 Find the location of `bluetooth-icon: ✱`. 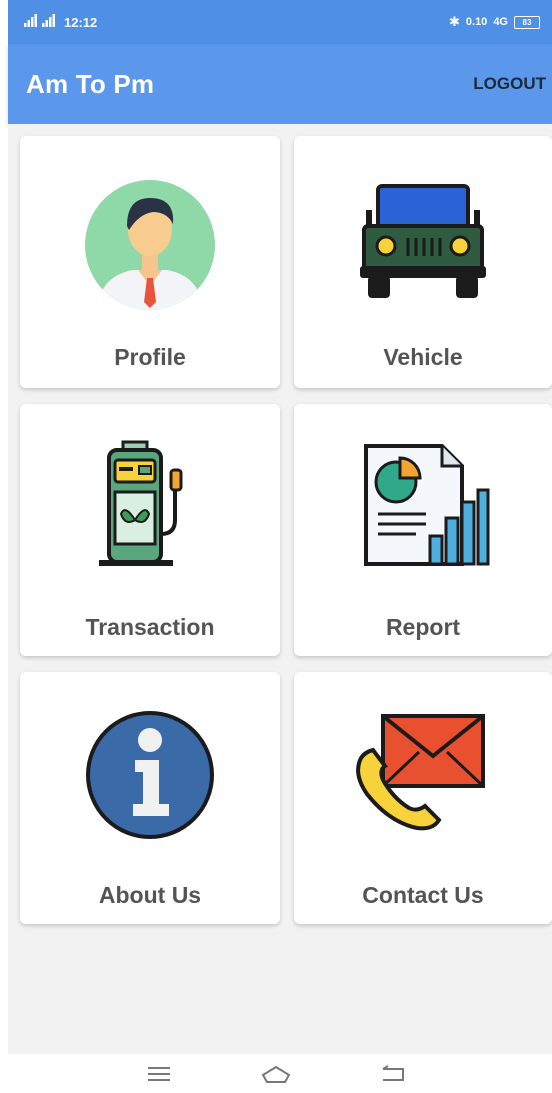

bluetooth-icon: ✱ is located at coordinates (454, 21).